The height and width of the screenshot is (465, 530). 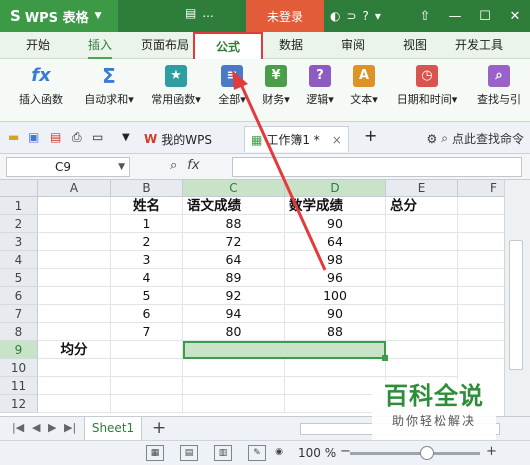 I want to click on cell-c3: 72, so click(x=234, y=242).